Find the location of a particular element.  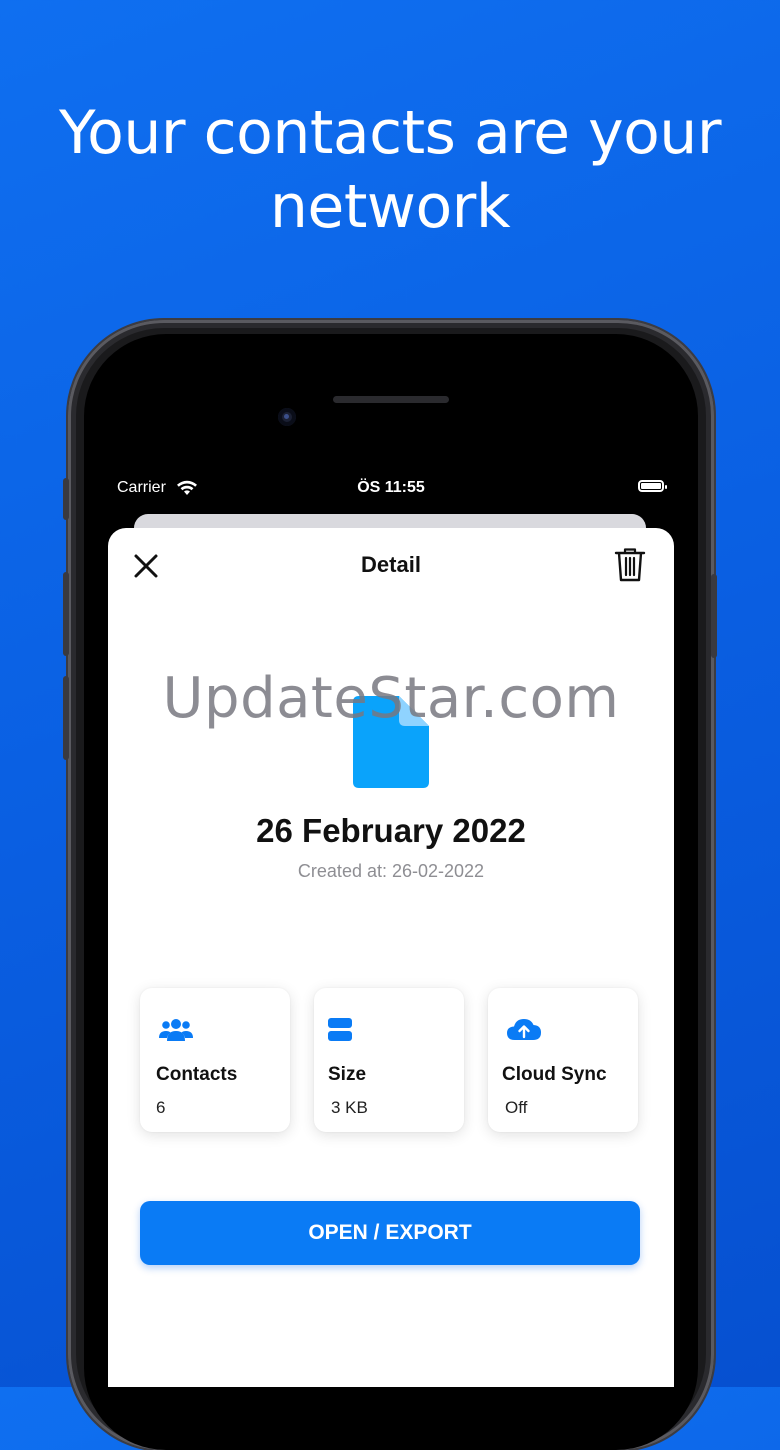

trash-button is located at coordinates (630, 565).